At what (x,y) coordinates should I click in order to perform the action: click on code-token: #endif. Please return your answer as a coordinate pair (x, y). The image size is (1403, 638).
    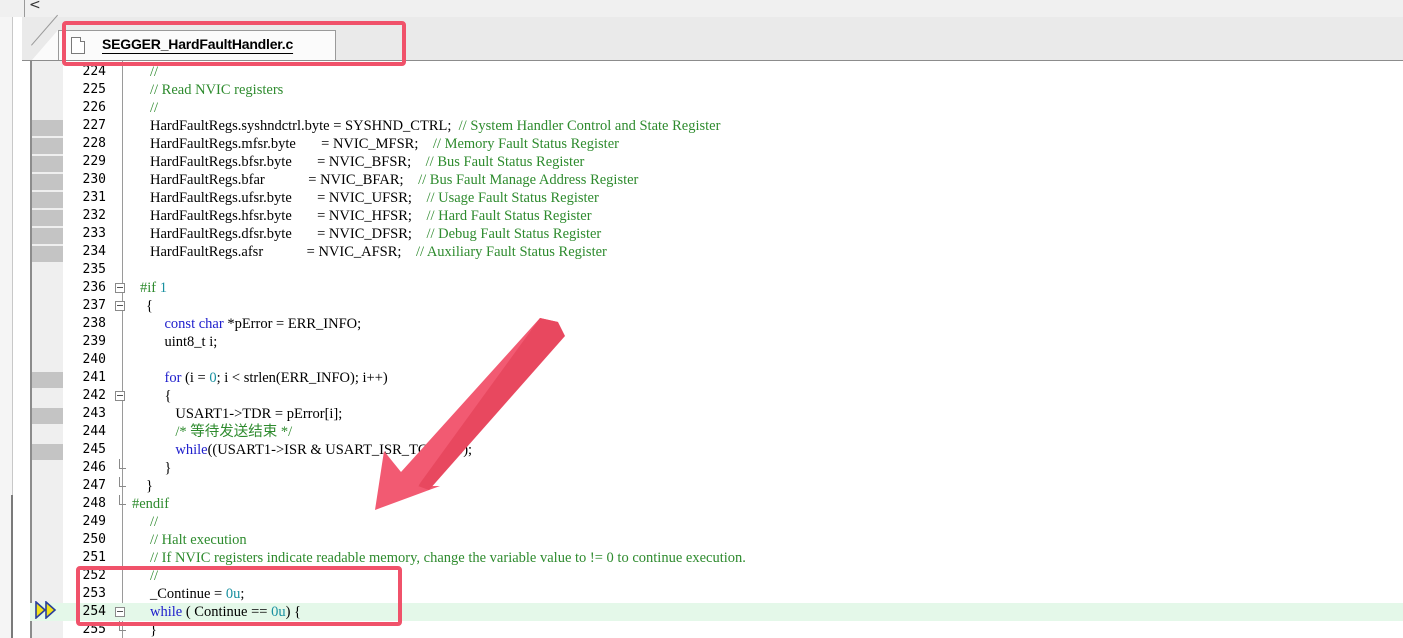
    Looking at the image, I should click on (151, 504).